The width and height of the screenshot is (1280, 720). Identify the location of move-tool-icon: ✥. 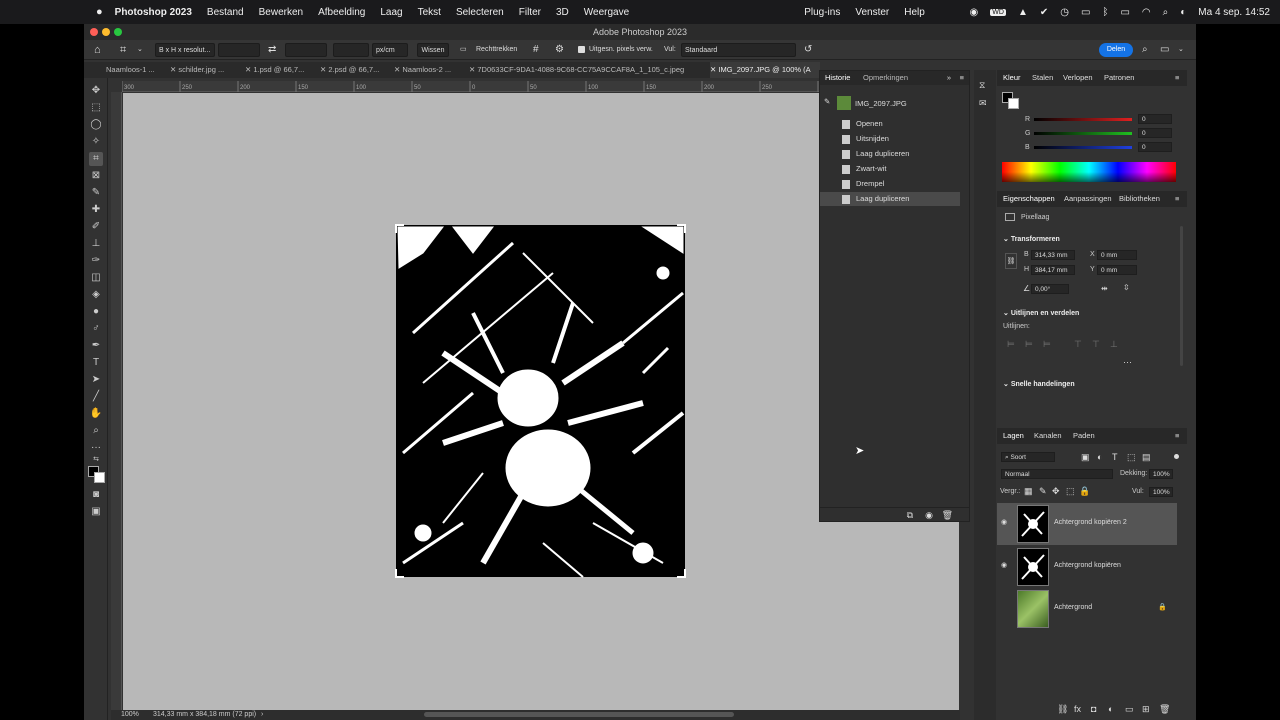
(96, 91).